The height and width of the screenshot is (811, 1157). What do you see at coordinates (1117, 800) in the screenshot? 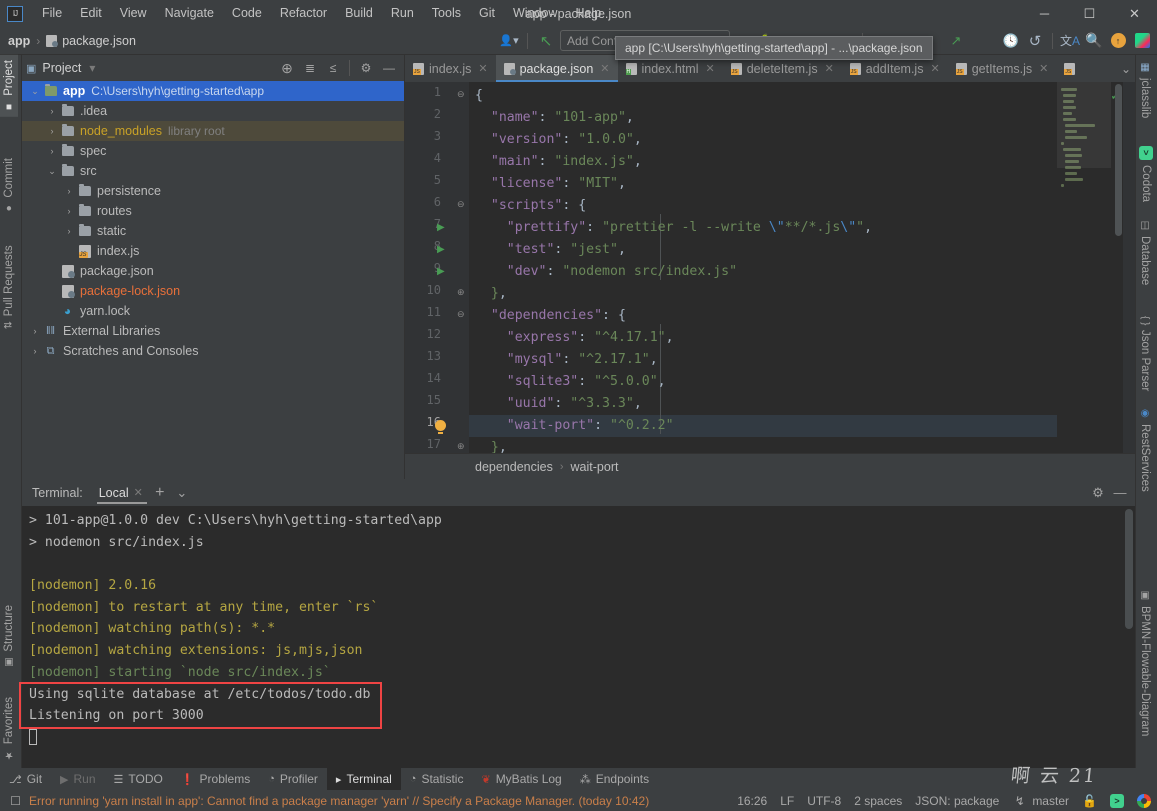
I see `codota-icon: >` at bounding box center [1117, 800].